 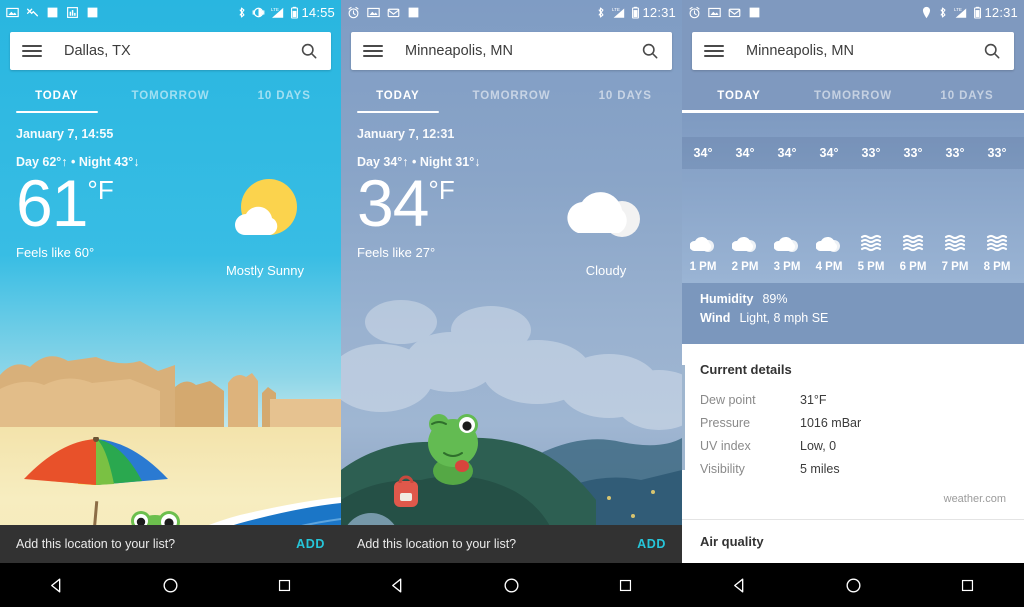 I want to click on frog-mascot-icon, so click(x=453, y=449).